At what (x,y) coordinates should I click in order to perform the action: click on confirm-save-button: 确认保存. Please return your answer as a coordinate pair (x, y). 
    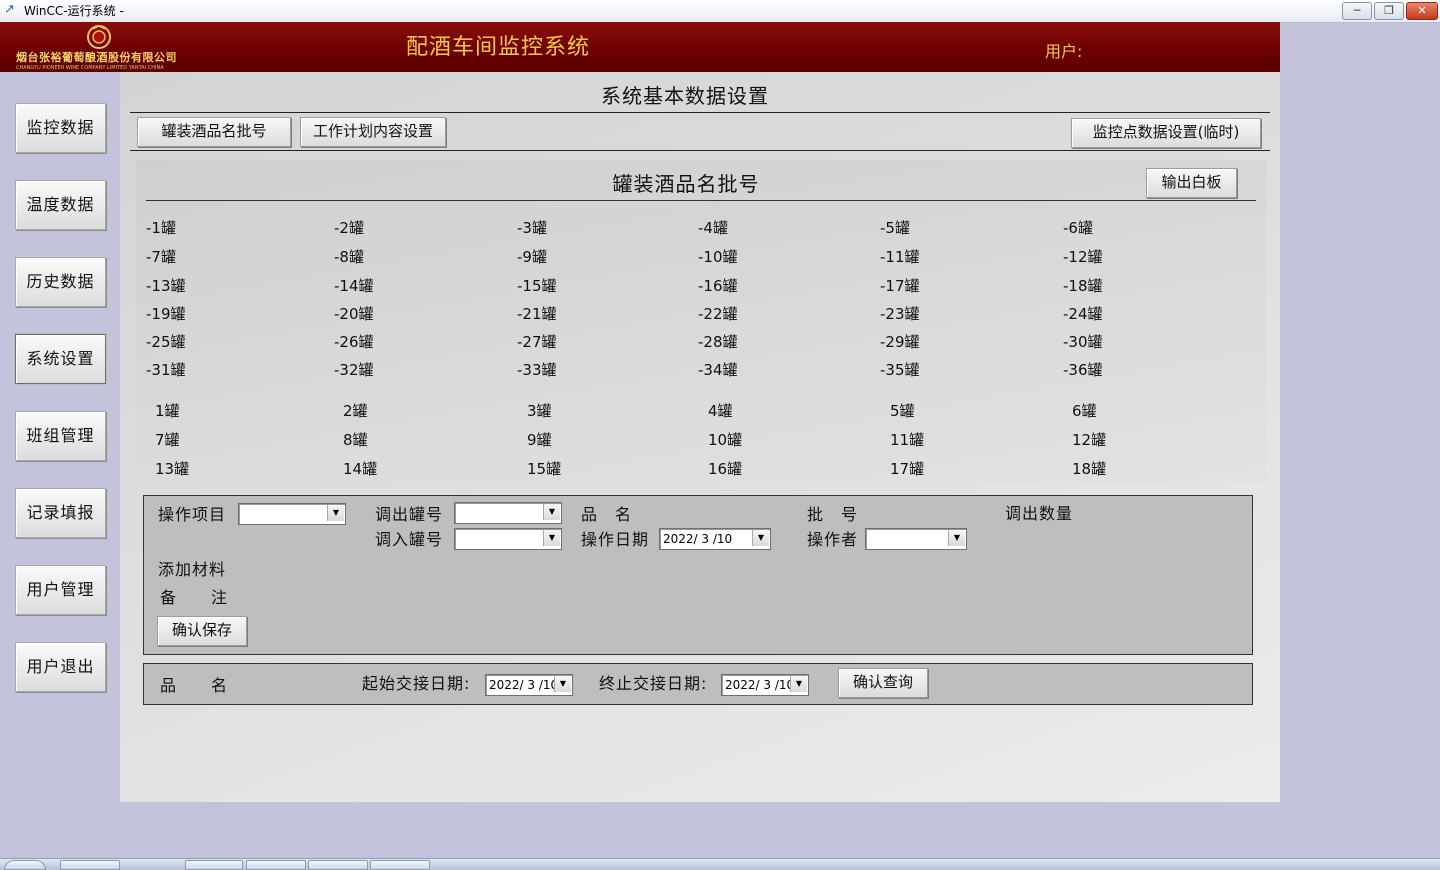
    Looking at the image, I should click on (202, 631).